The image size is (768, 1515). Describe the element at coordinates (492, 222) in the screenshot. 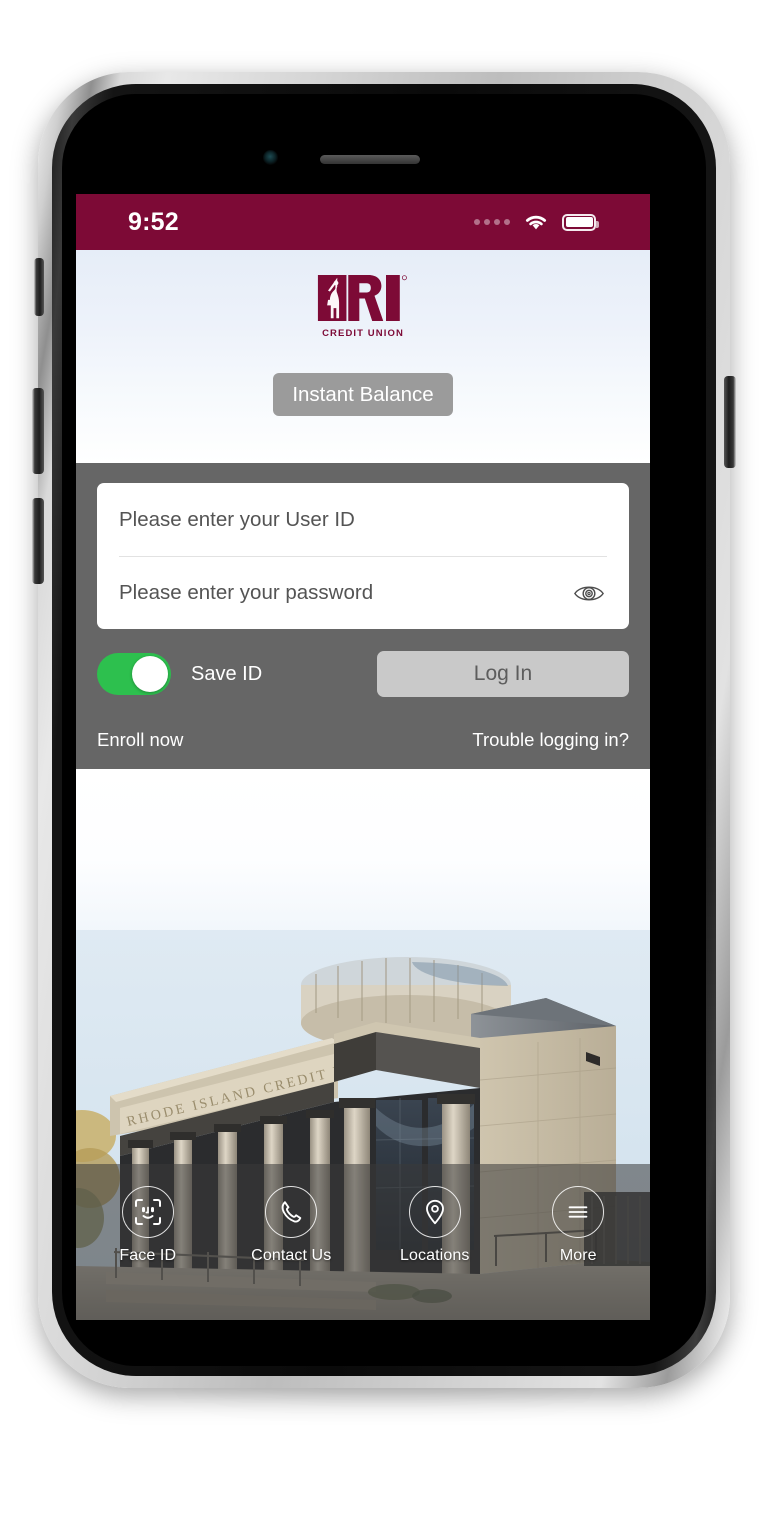

I see `signal-dots-icon` at that location.